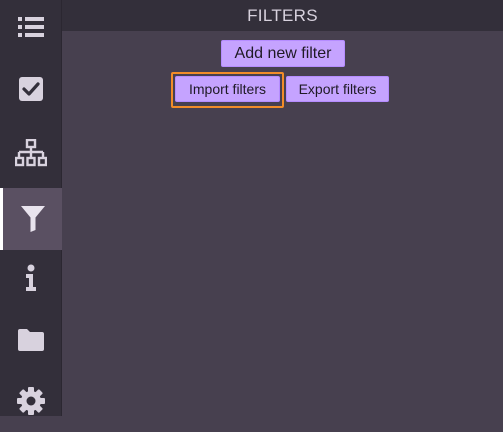 This screenshot has height=432, width=503. I want to click on info-icon, so click(31, 277).